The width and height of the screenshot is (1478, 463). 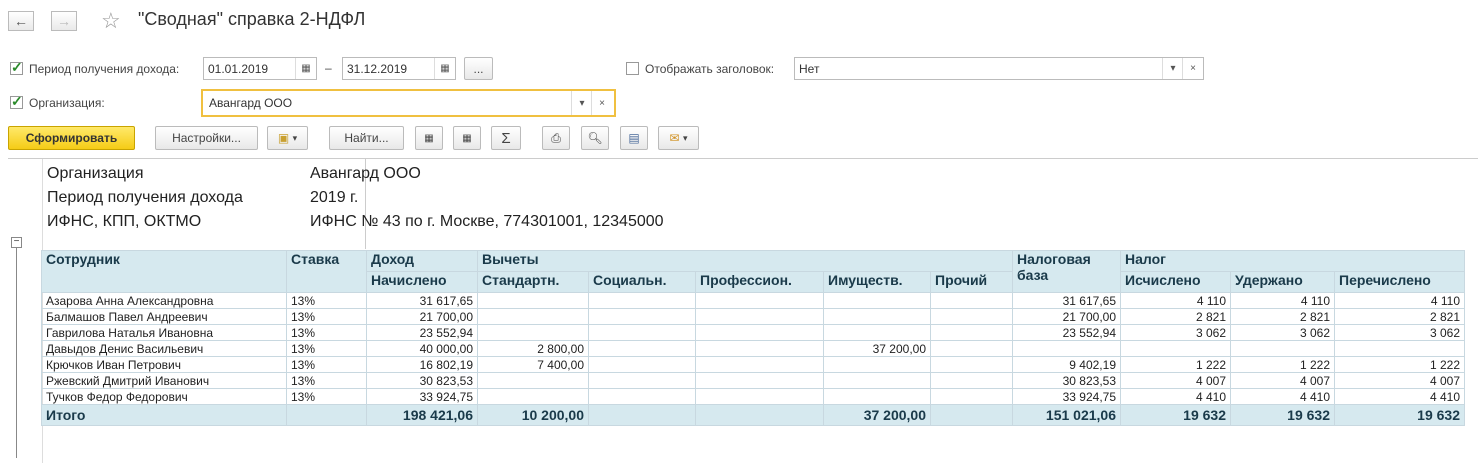 What do you see at coordinates (287, 138) in the screenshot?
I see `variants-button: ▣ ▾` at bounding box center [287, 138].